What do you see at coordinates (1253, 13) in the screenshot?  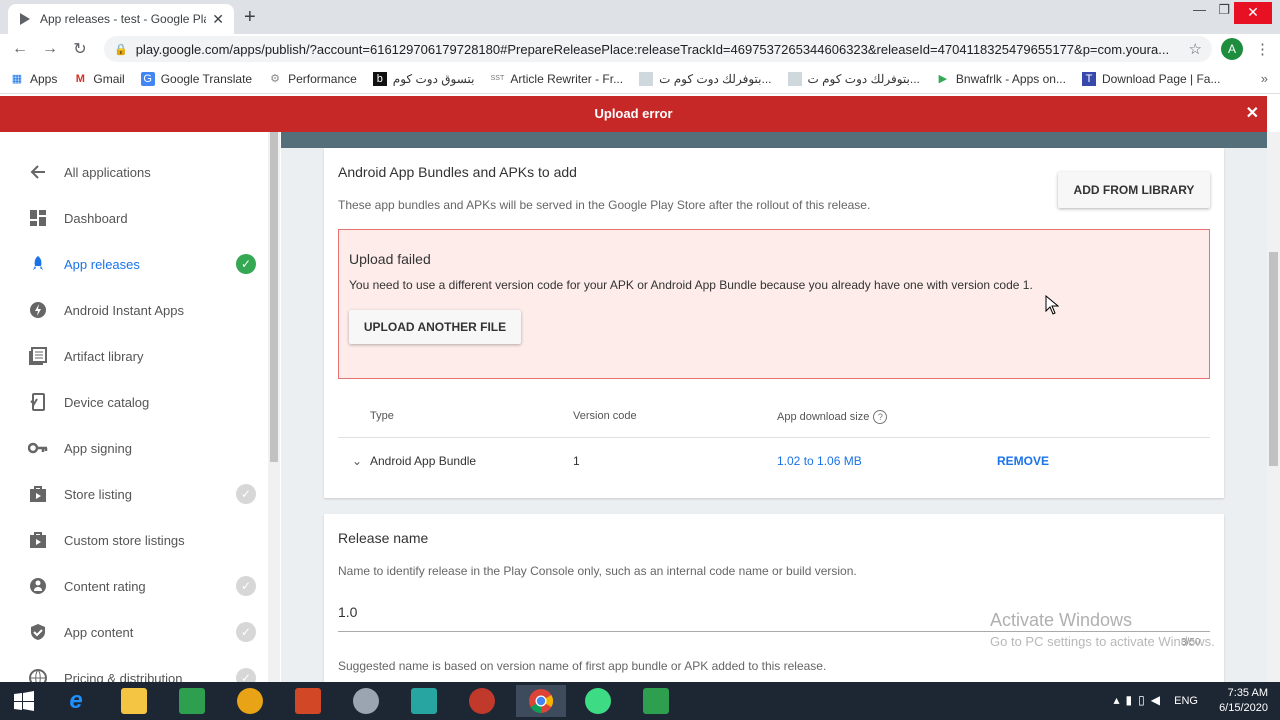 I see `window-close-icon: ✕` at bounding box center [1253, 13].